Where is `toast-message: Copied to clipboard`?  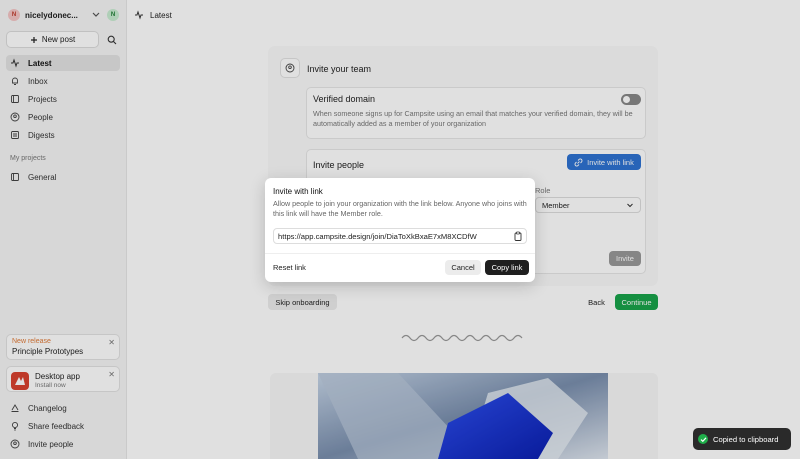
toast-message: Copied to clipboard is located at coordinates (746, 439).